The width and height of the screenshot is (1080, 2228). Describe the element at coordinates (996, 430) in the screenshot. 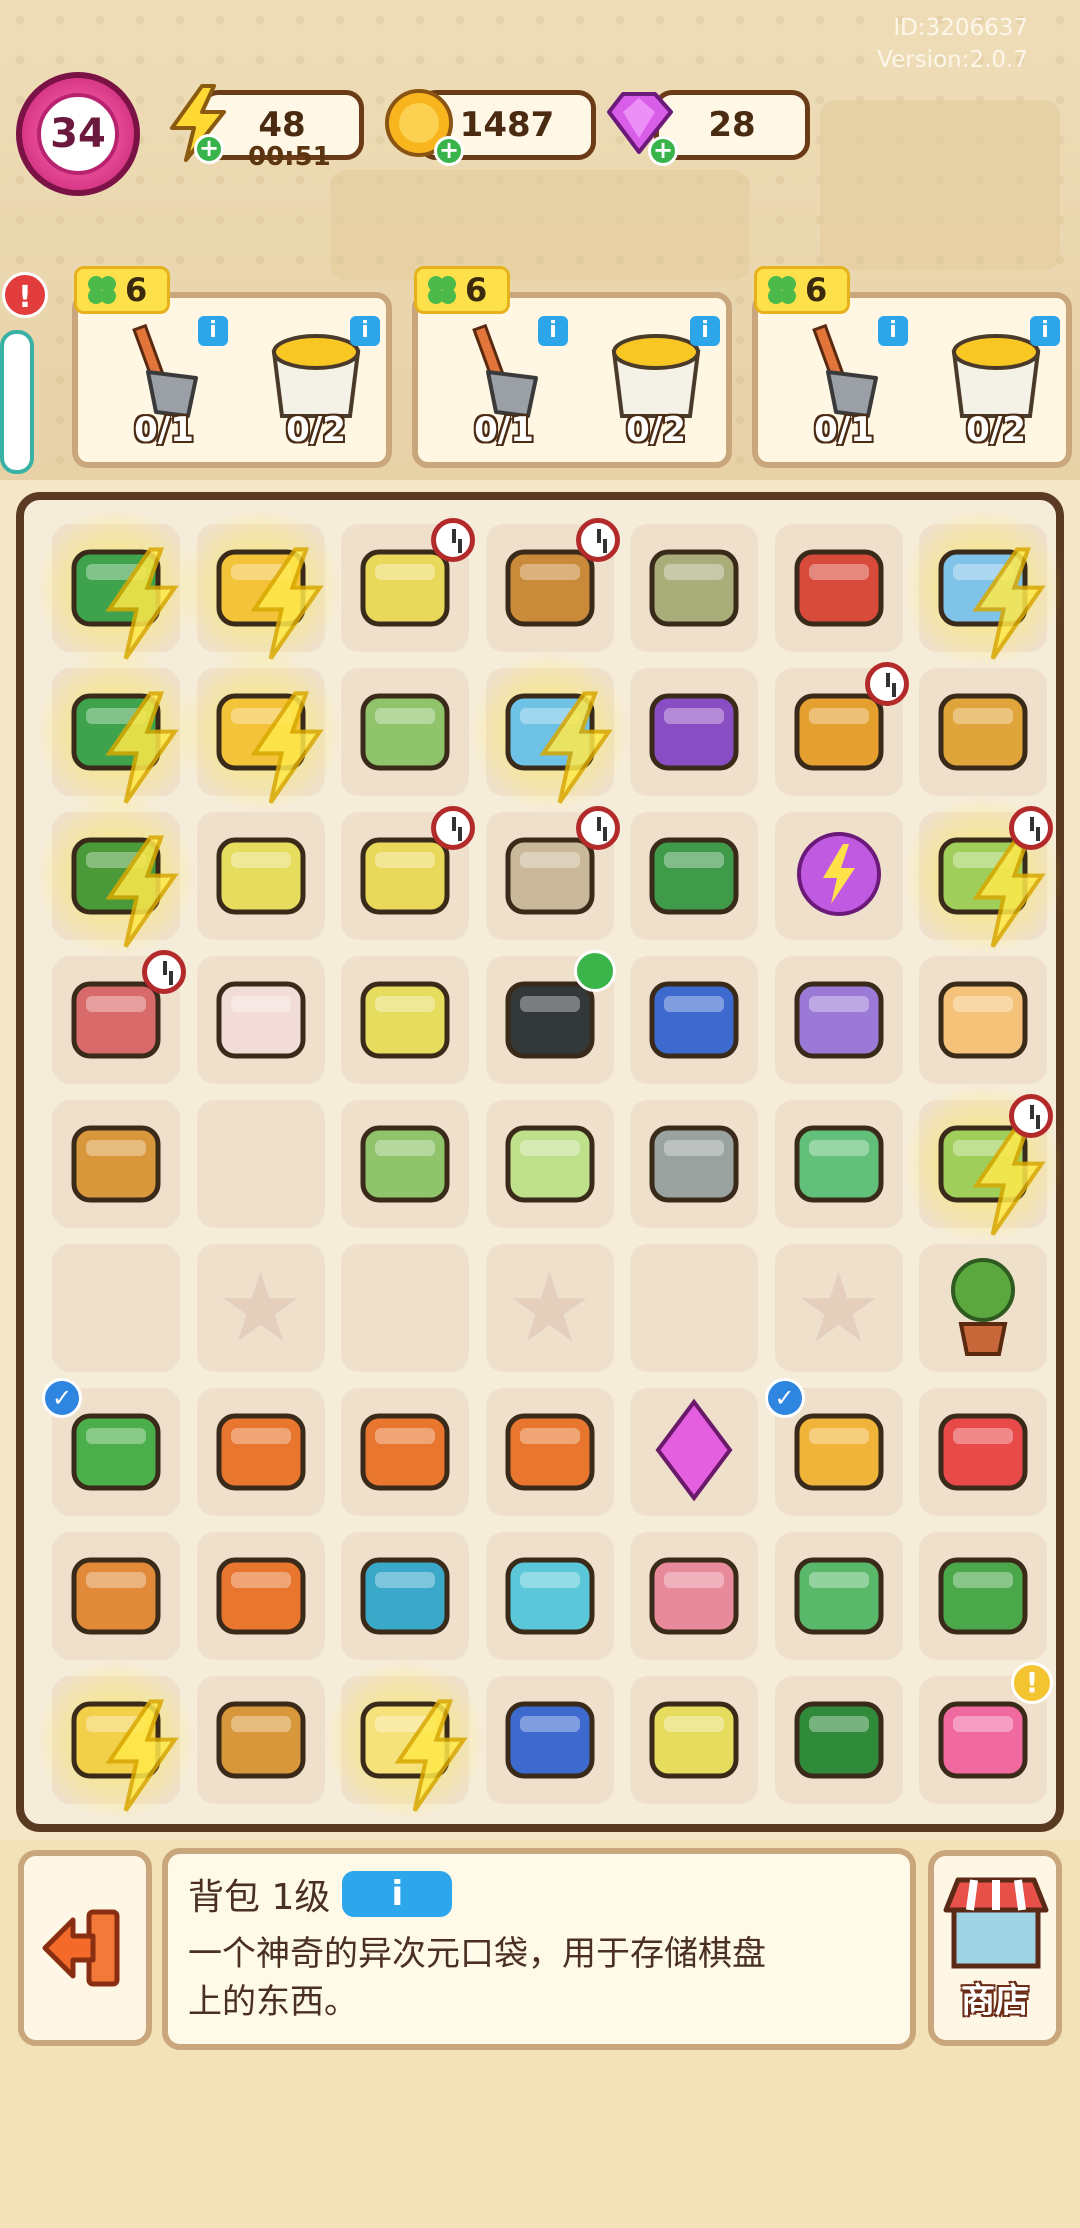

I see `order-item-count: 0/2` at that location.